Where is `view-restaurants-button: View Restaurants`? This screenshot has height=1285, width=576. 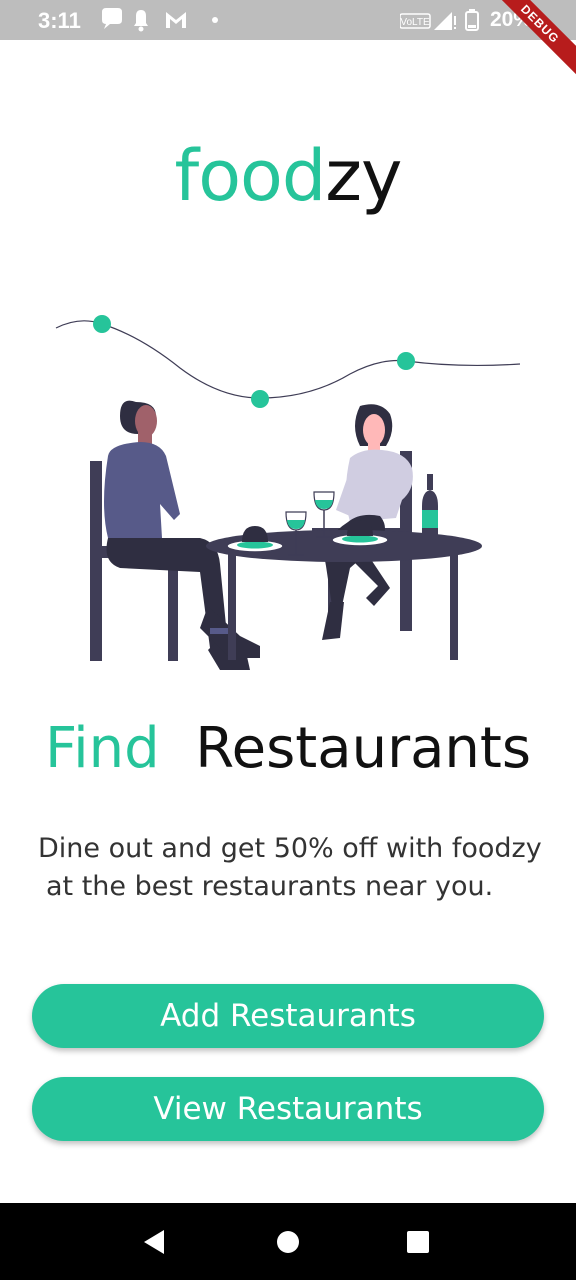 view-restaurants-button: View Restaurants is located at coordinates (288, 1109).